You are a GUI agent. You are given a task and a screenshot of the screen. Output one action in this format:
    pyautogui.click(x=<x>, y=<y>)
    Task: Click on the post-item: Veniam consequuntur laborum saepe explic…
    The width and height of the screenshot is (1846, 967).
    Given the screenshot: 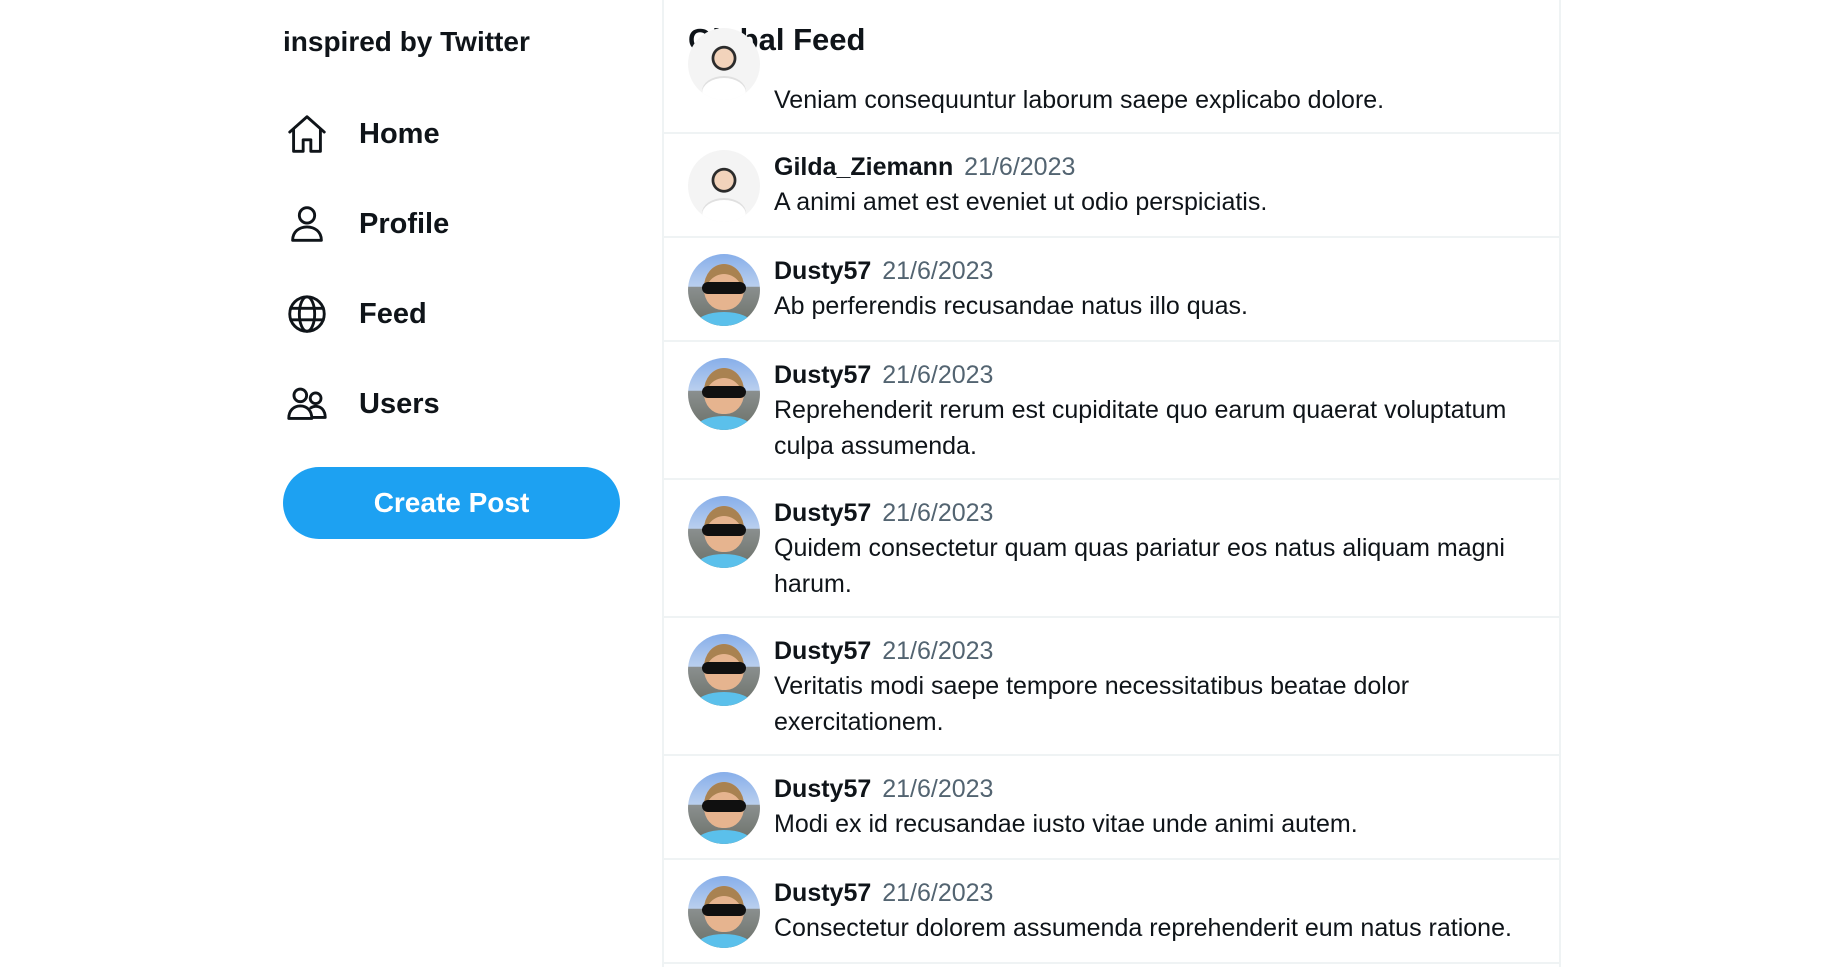 What is the action you would take?
    pyautogui.click(x=1111, y=81)
    